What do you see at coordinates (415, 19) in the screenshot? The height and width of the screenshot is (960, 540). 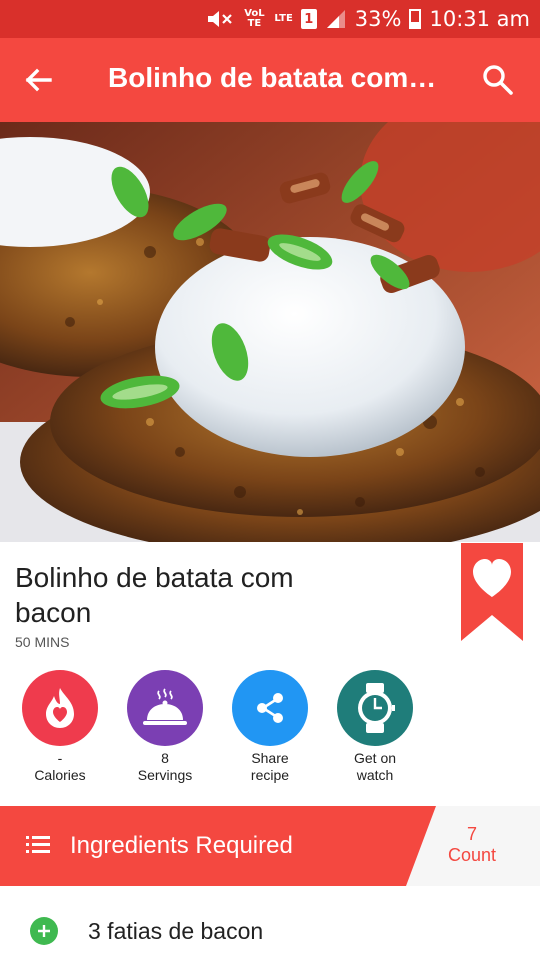 I see `battery-icon` at bounding box center [415, 19].